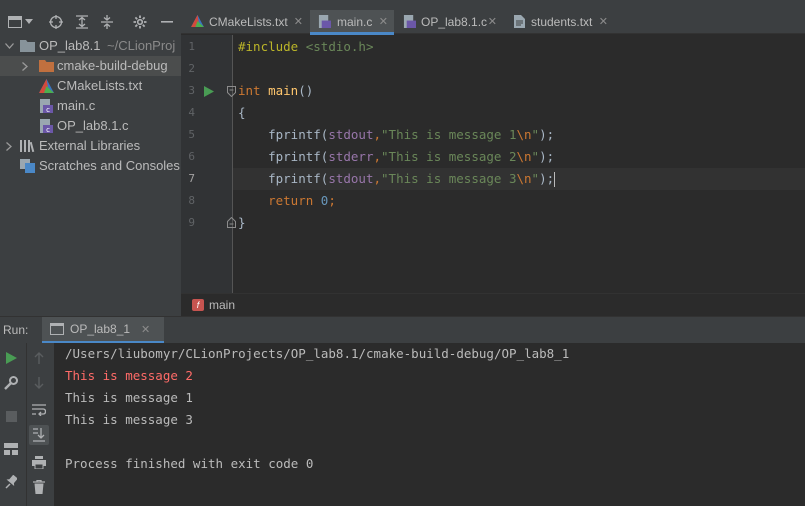  I want to click on locate-file-icon, so click(56, 22).